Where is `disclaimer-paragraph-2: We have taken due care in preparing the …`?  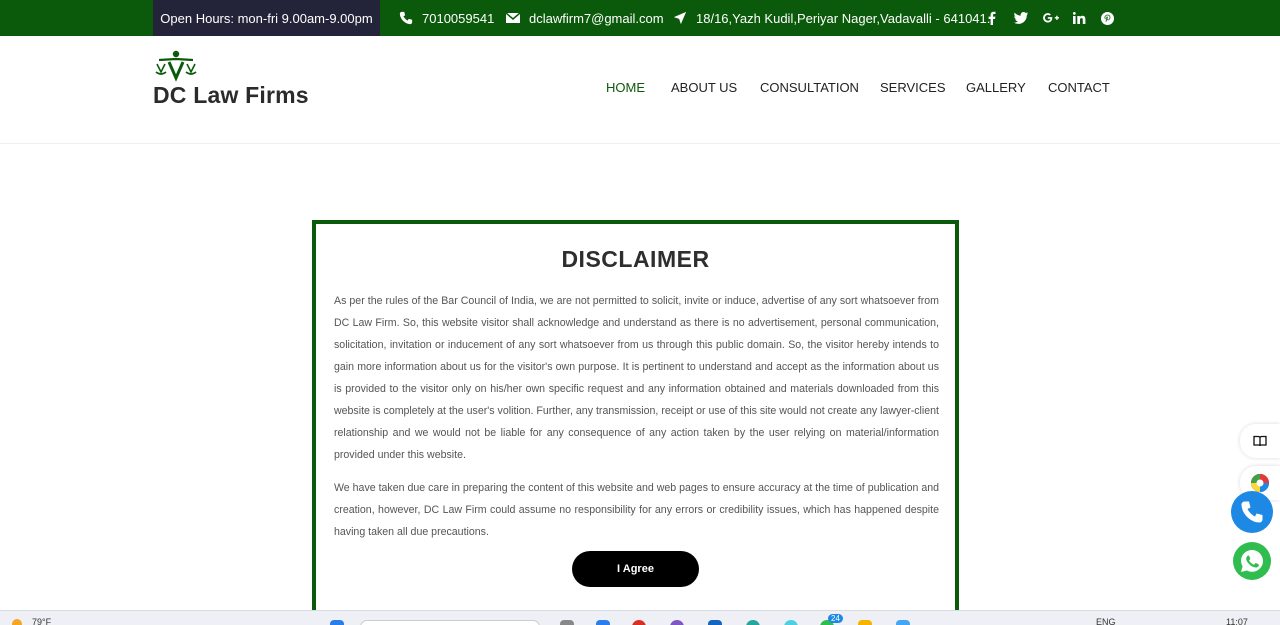
disclaimer-paragraph-2: We have taken due care in preparing the … is located at coordinates (636, 510).